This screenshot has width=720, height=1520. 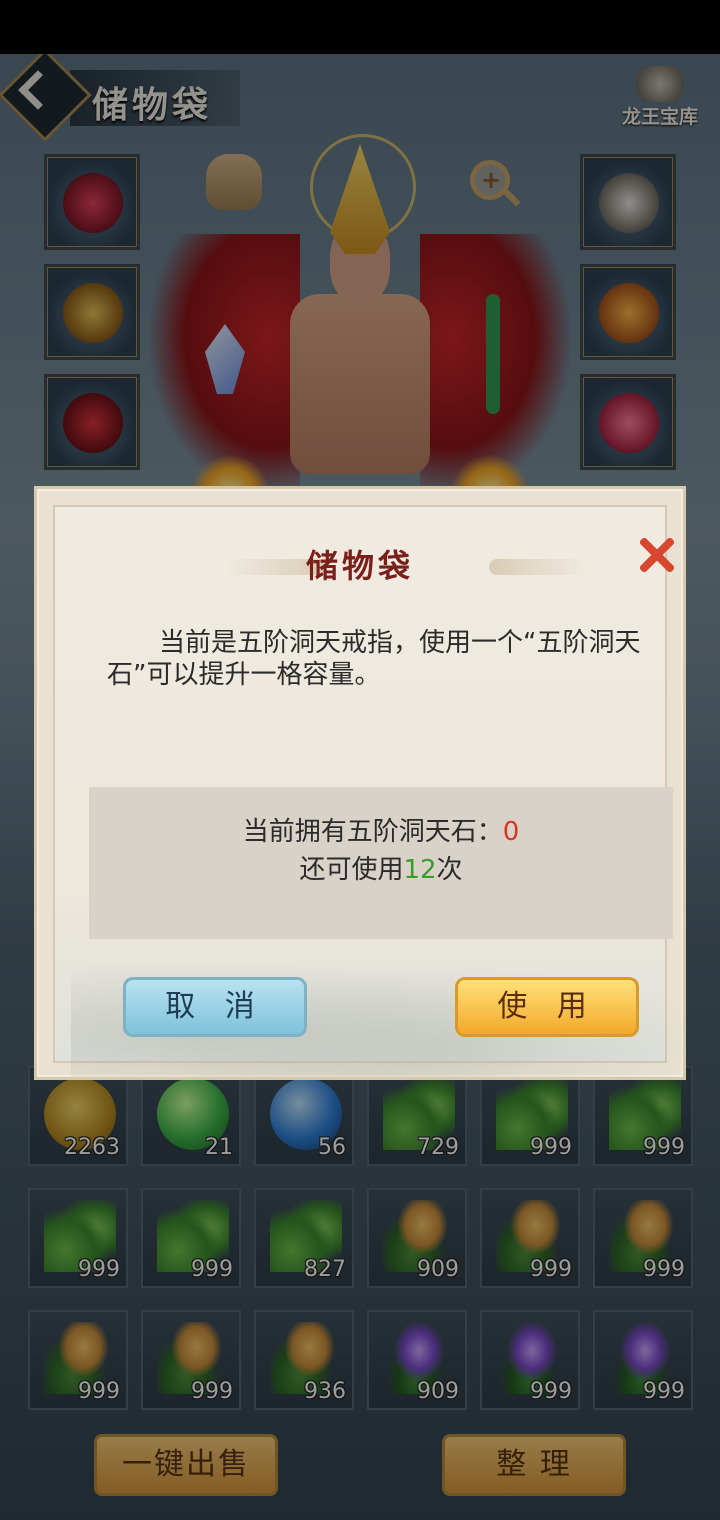 What do you see at coordinates (215, 1007) in the screenshot?
I see `cancel-button: 取 消` at bounding box center [215, 1007].